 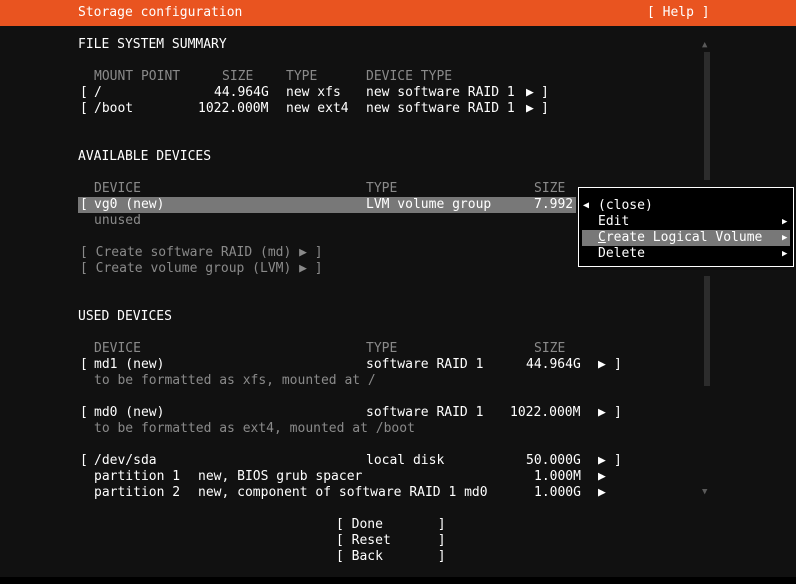 I want to click on device-type: local disk, so click(x=405, y=460).